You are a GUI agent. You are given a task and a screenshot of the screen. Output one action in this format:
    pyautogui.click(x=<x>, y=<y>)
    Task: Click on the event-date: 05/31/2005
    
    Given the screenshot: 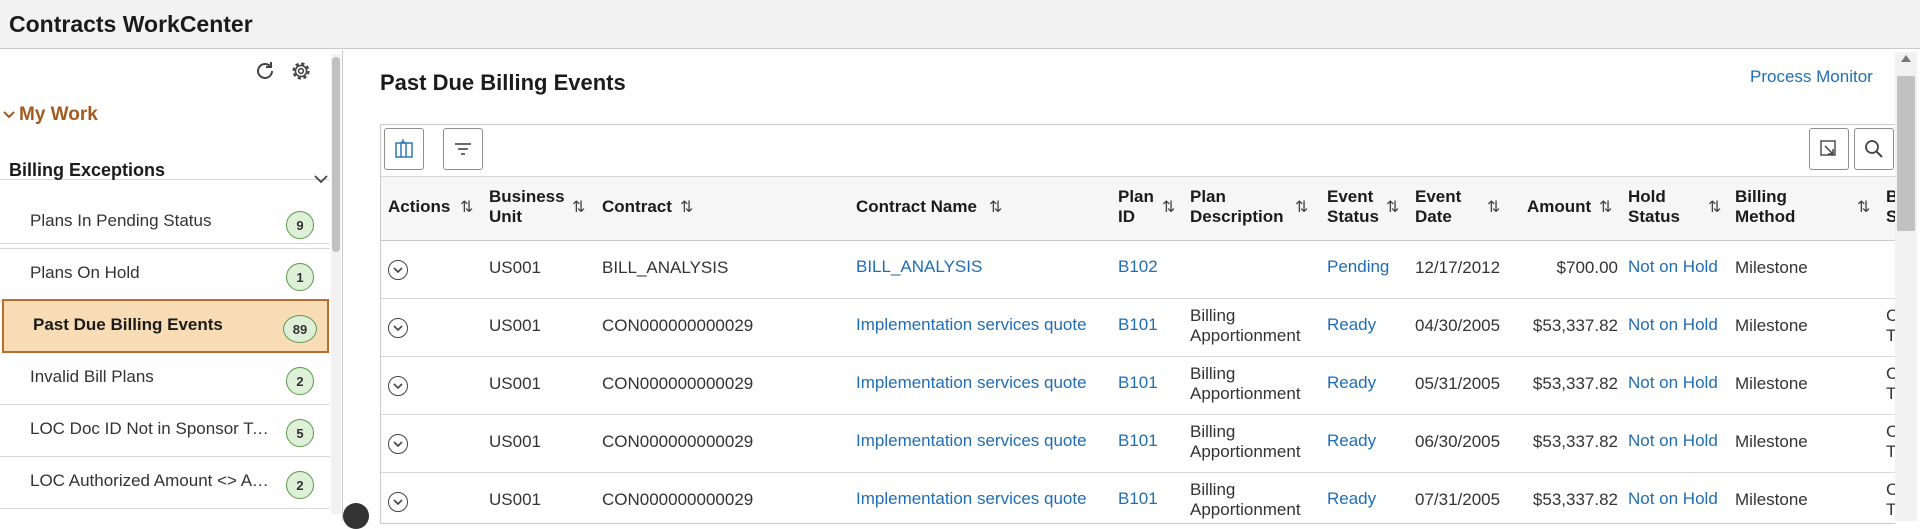 What is the action you would take?
    pyautogui.click(x=1458, y=383)
    